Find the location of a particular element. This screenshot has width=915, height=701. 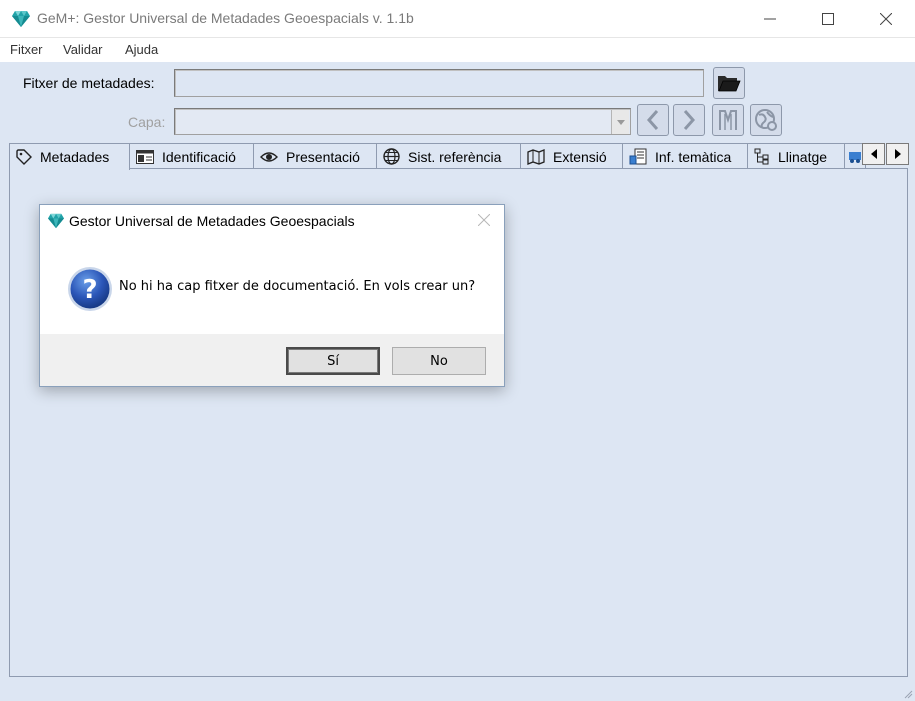

maximize-icon is located at coordinates (828, 19).